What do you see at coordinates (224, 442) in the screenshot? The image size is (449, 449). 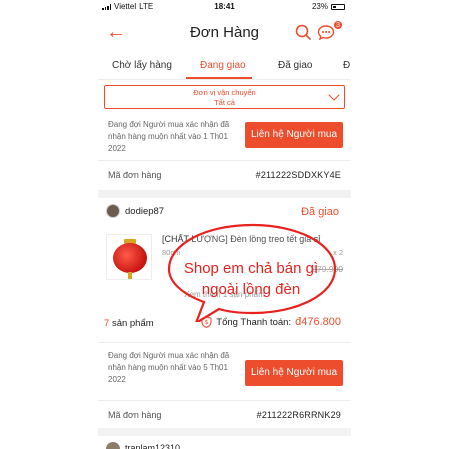 I see `order-card: tranlam12310` at bounding box center [224, 442].